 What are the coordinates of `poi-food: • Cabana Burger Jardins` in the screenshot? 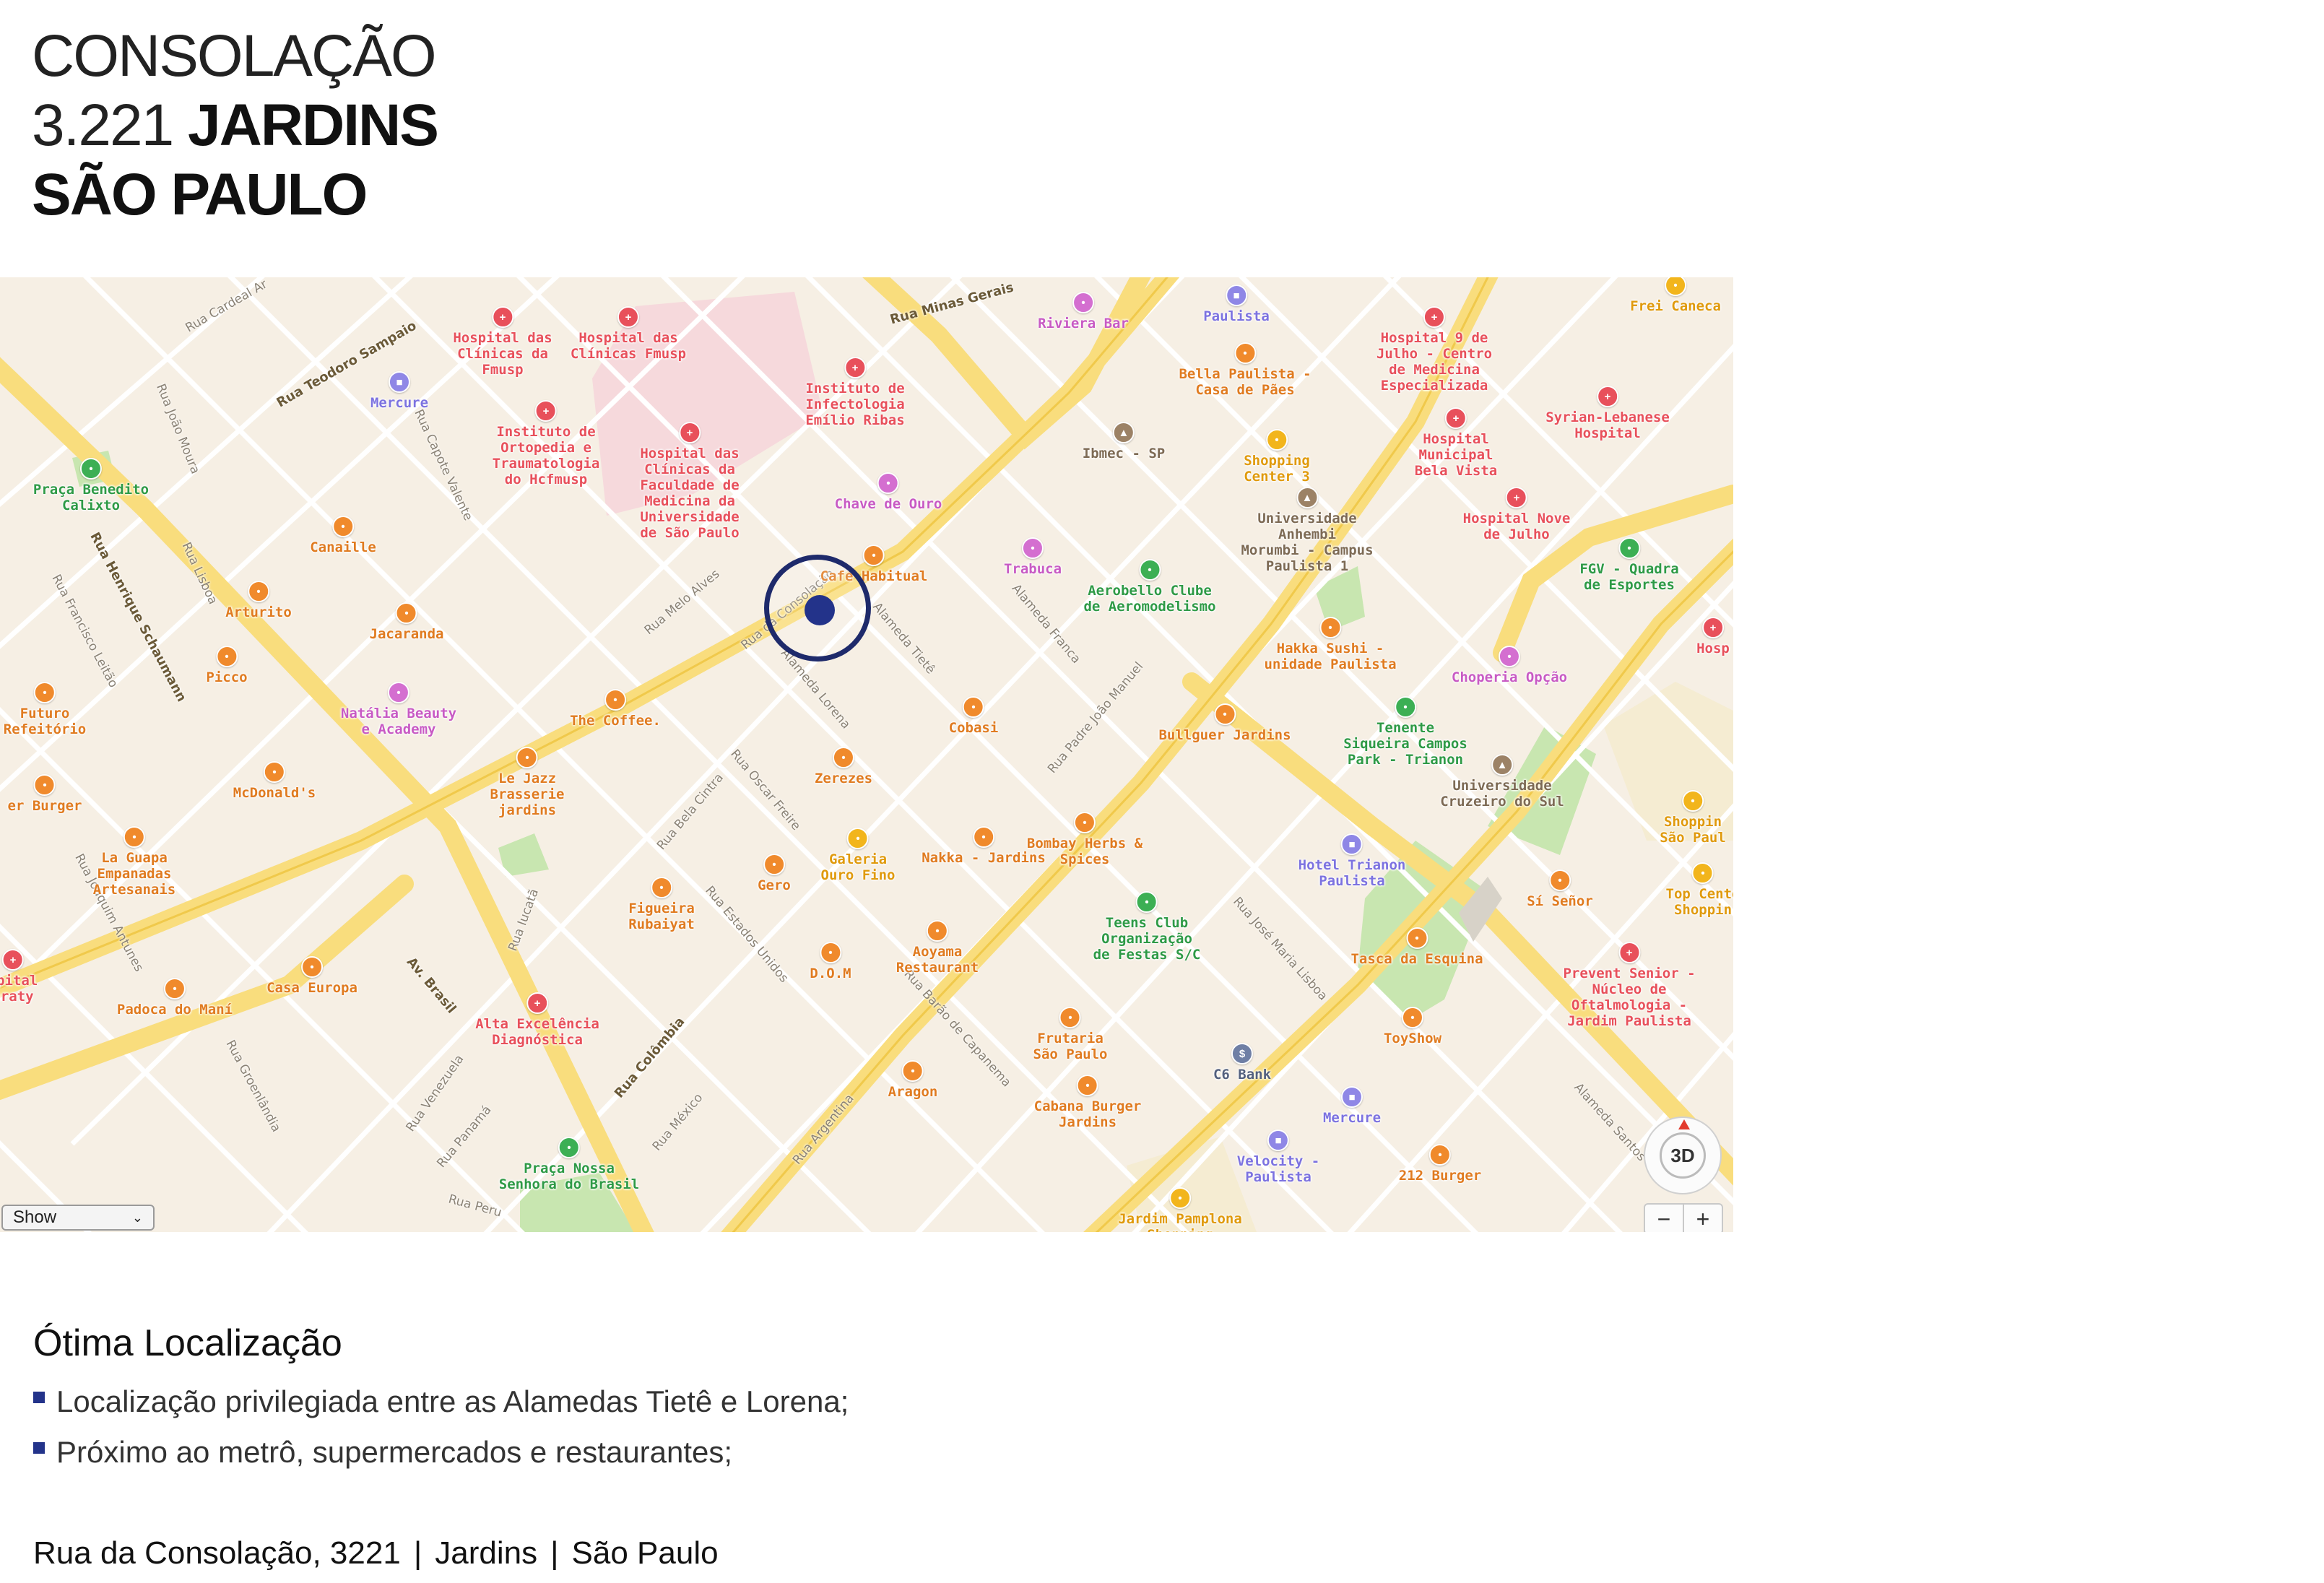 It's located at (1087, 1102).